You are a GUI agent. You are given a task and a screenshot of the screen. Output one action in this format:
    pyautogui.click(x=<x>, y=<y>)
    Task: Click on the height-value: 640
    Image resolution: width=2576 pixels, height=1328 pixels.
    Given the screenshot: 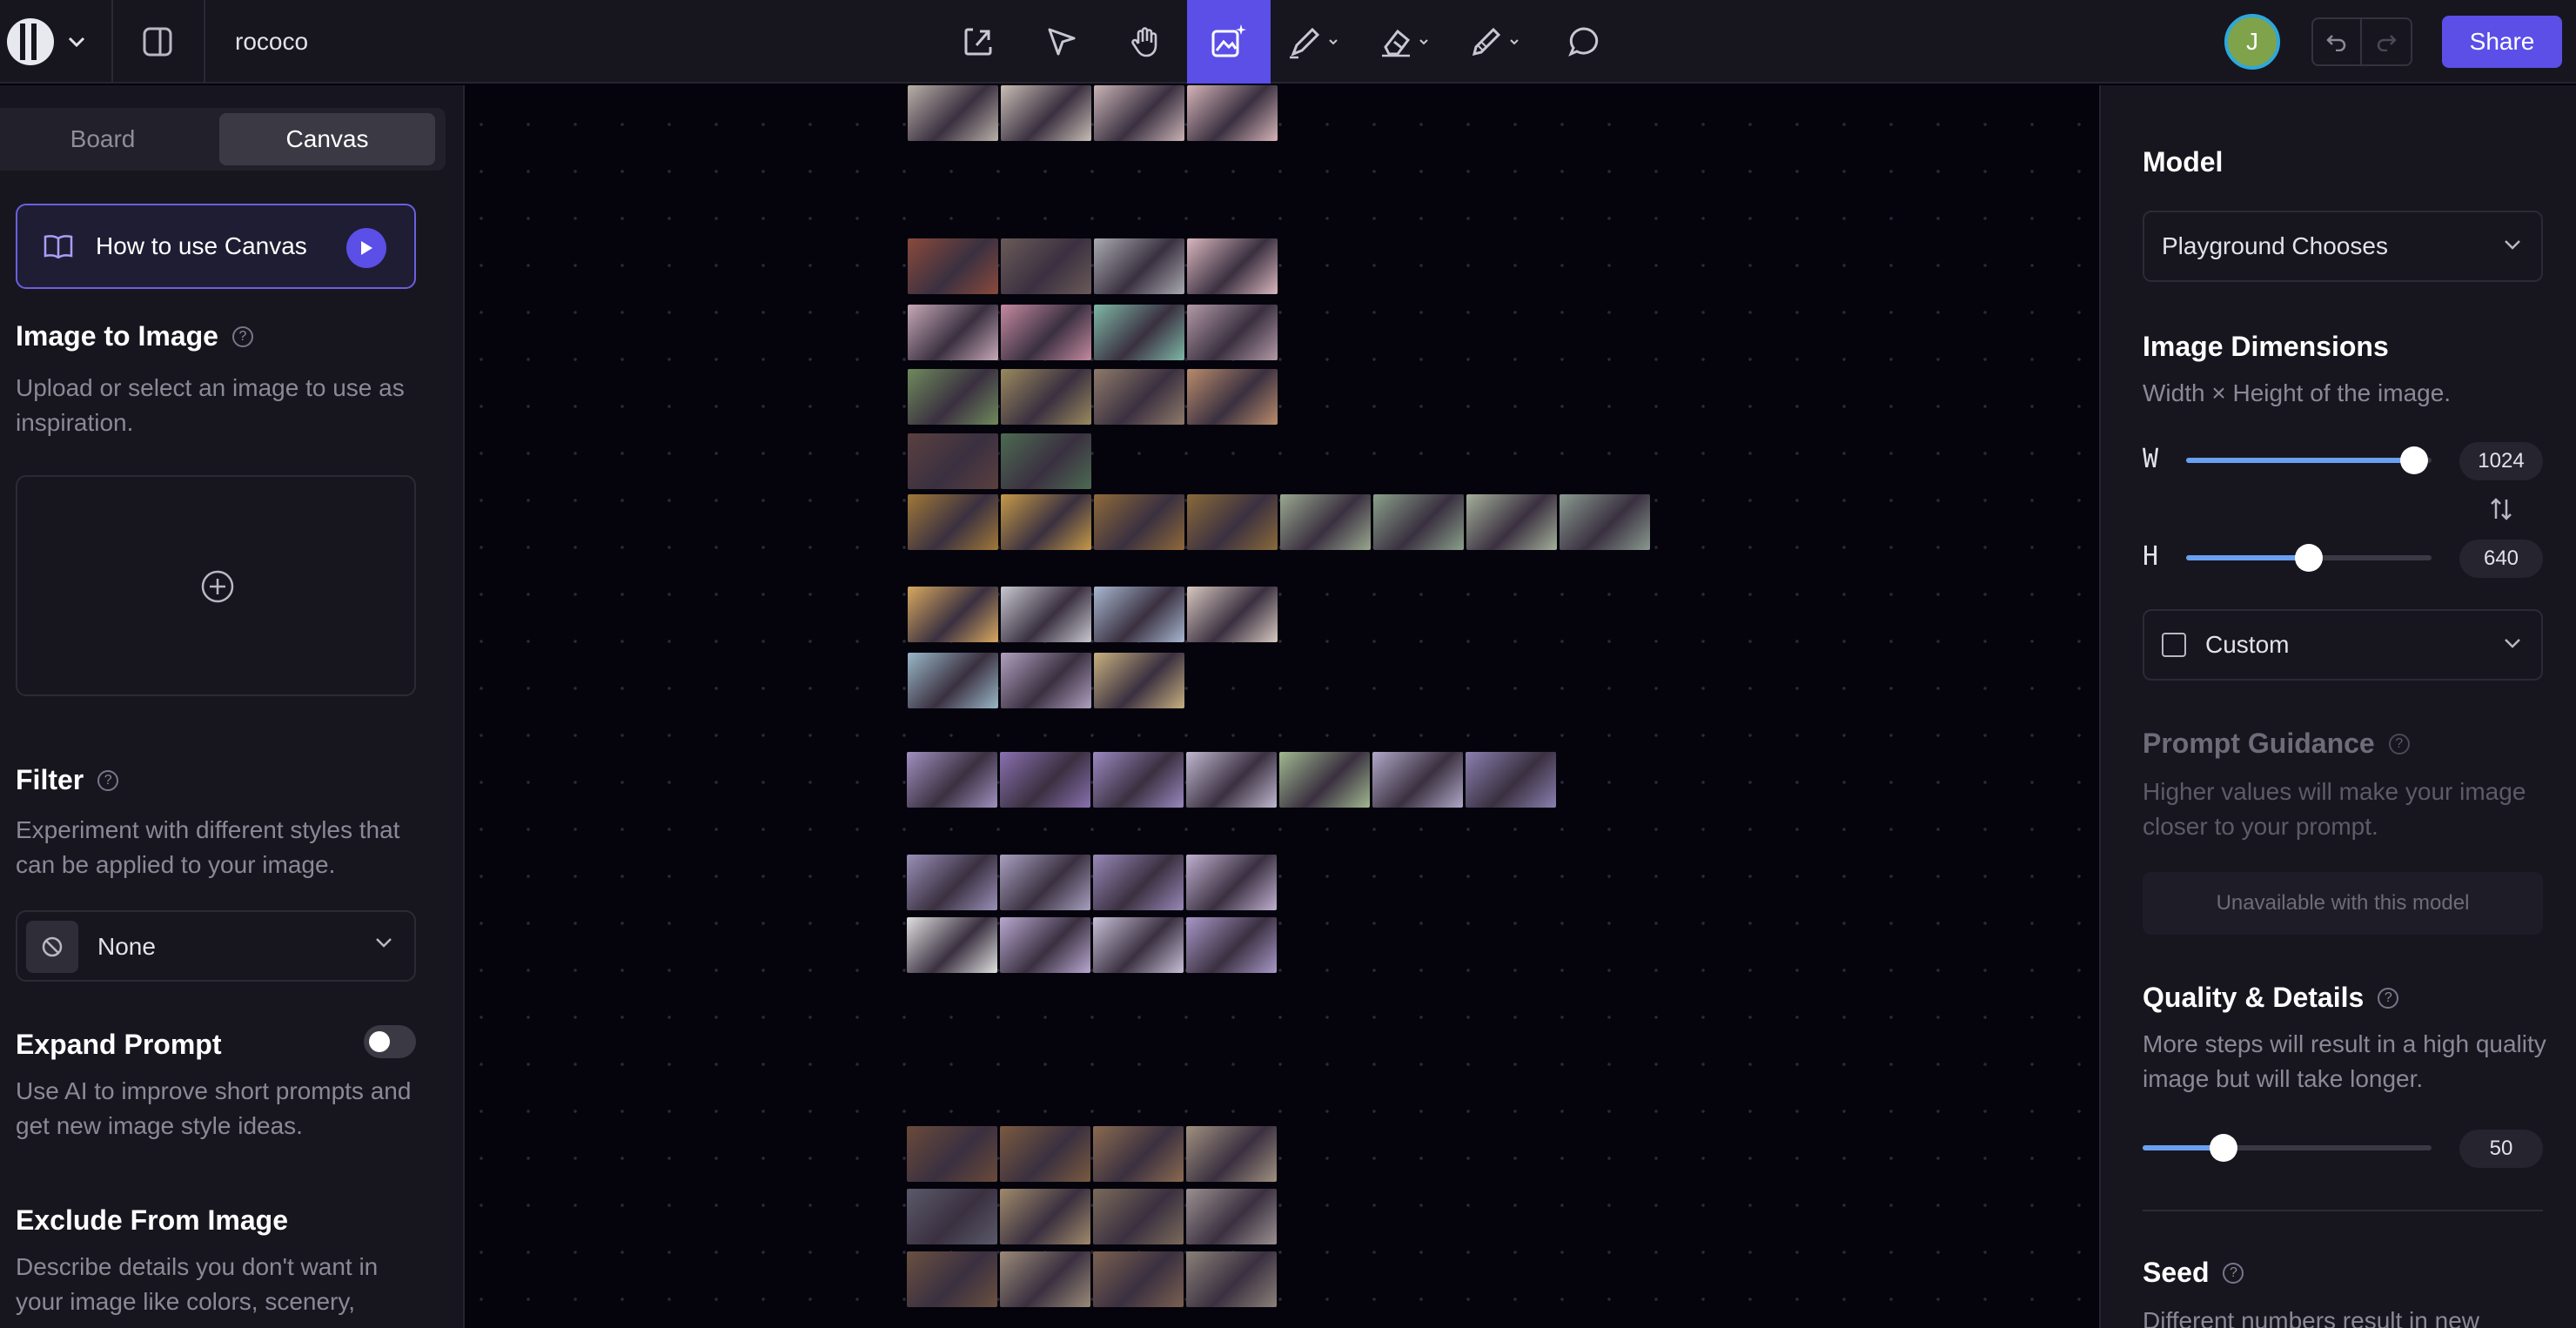 What is the action you would take?
    pyautogui.click(x=2501, y=559)
    